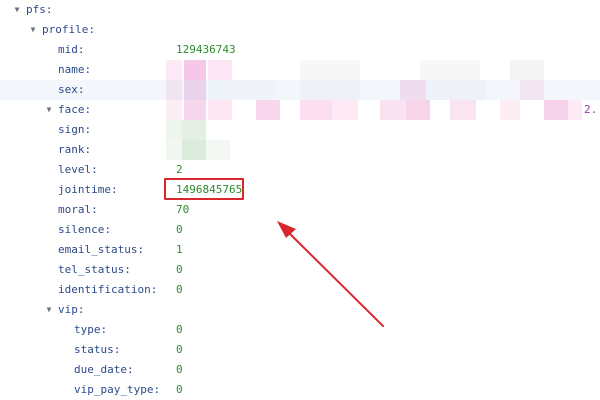 This screenshot has height=400, width=600. What do you see at coordinates (300, 190) in the screenshot?
I see `tree-row-jointime: jointime: 1496845765` at bounding box center [300, 190].